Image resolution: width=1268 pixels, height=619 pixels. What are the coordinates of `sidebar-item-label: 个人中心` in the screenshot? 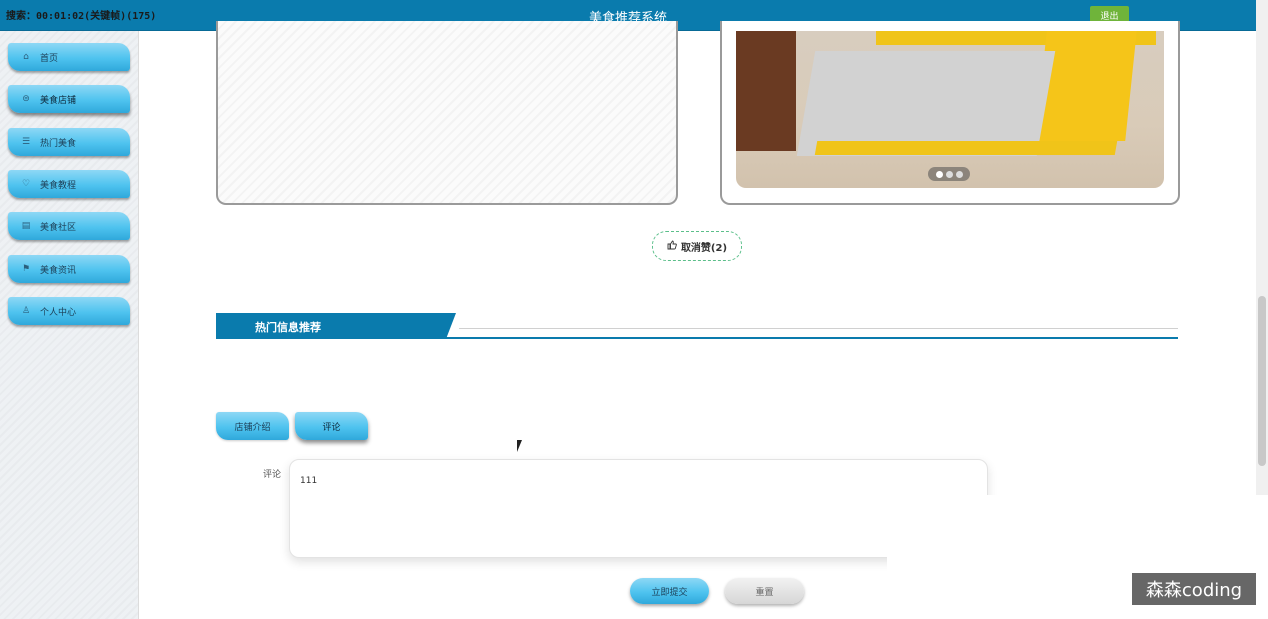 It's located at (58, 312).